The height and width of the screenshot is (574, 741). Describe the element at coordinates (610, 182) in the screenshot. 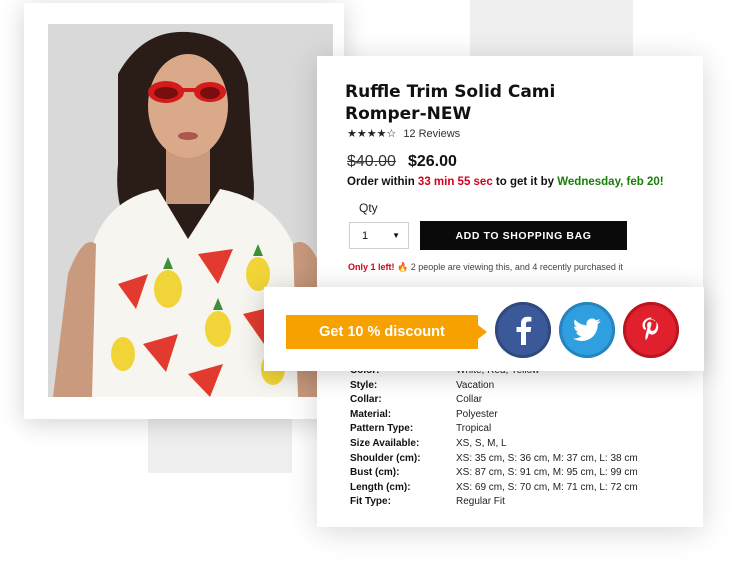

I see `delivery-date: Wednesday, feb 20!` at that location.